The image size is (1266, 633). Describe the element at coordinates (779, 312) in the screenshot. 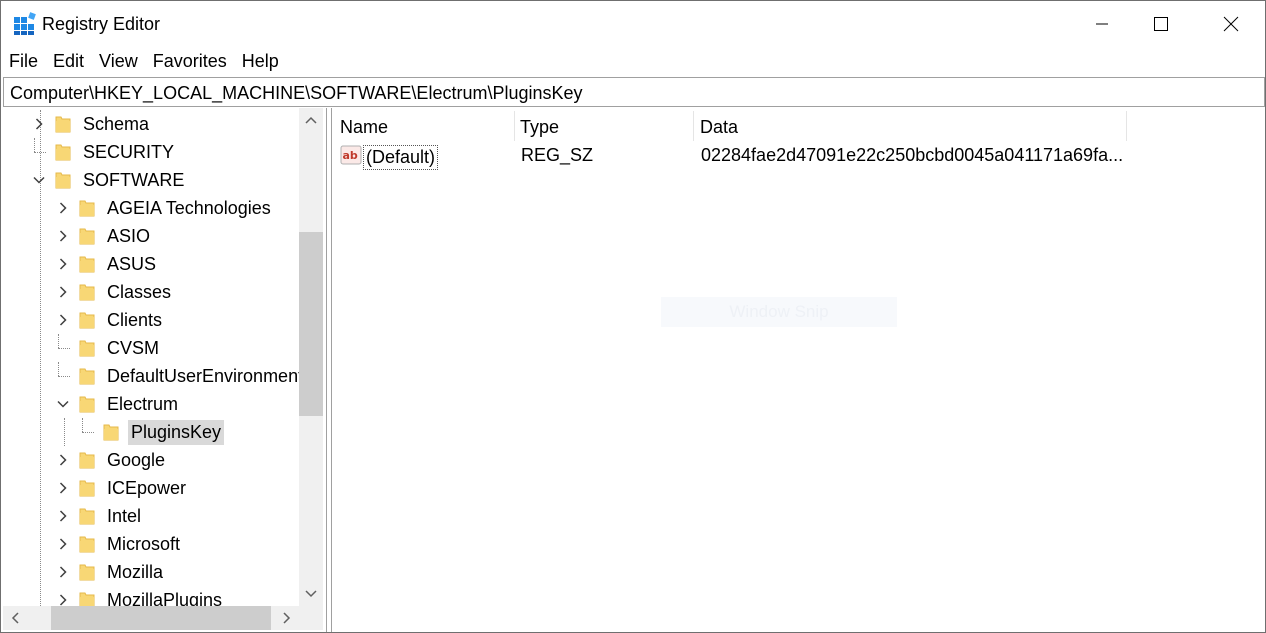

I see `window-snip-overlay: Window Snip` at that location.